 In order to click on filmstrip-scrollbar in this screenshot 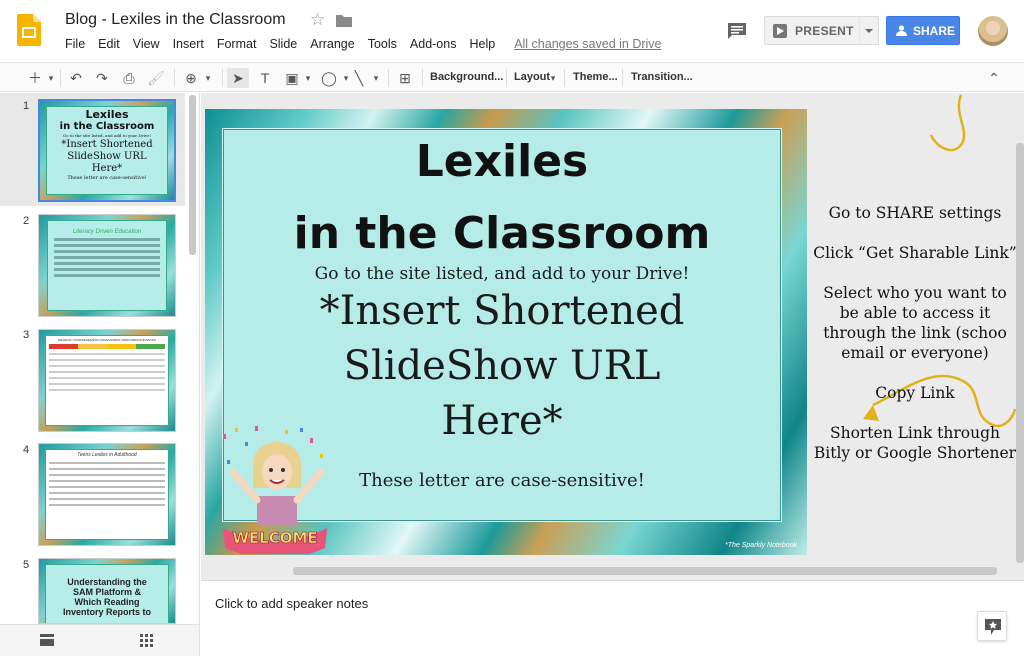, I will do `click(192, 175)`.